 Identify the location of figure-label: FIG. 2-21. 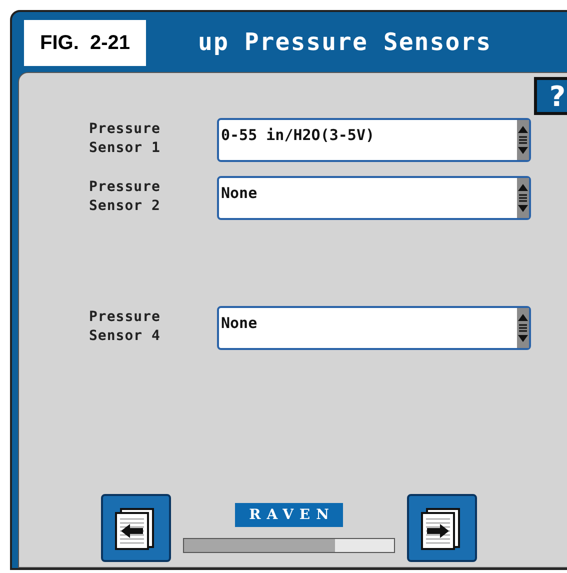
(85, 43).